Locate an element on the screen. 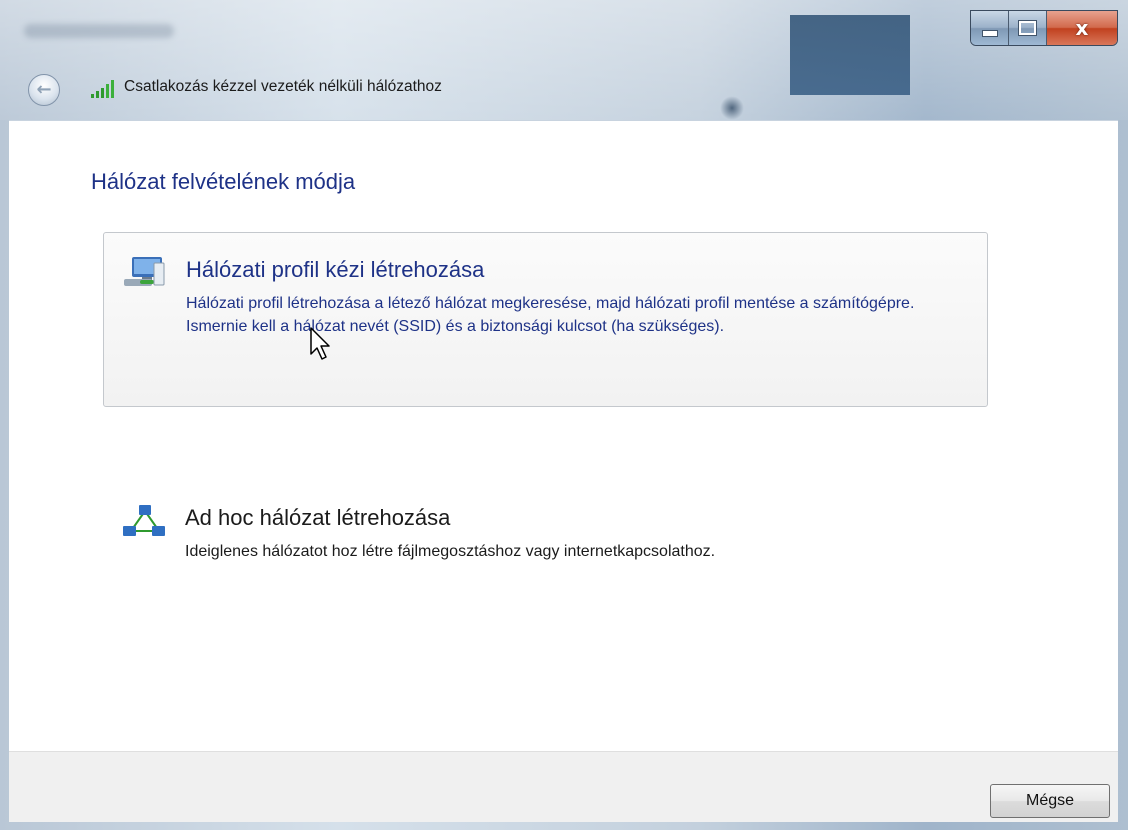 The height and width of the screenshot is (830, 1128). close-icon: x is located at coordinates (1082, 28).